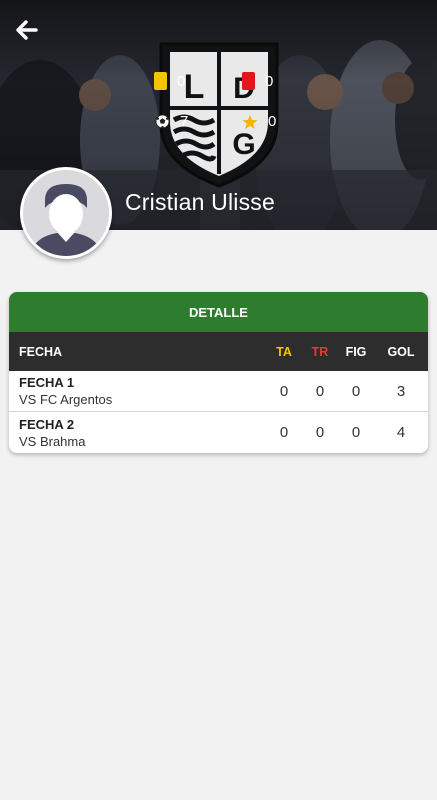 The width and height of the screenshot is (437, 800). Describe the element at coordinates (401, 432) in the screenshot. I see `row-gol: 4` at that location.